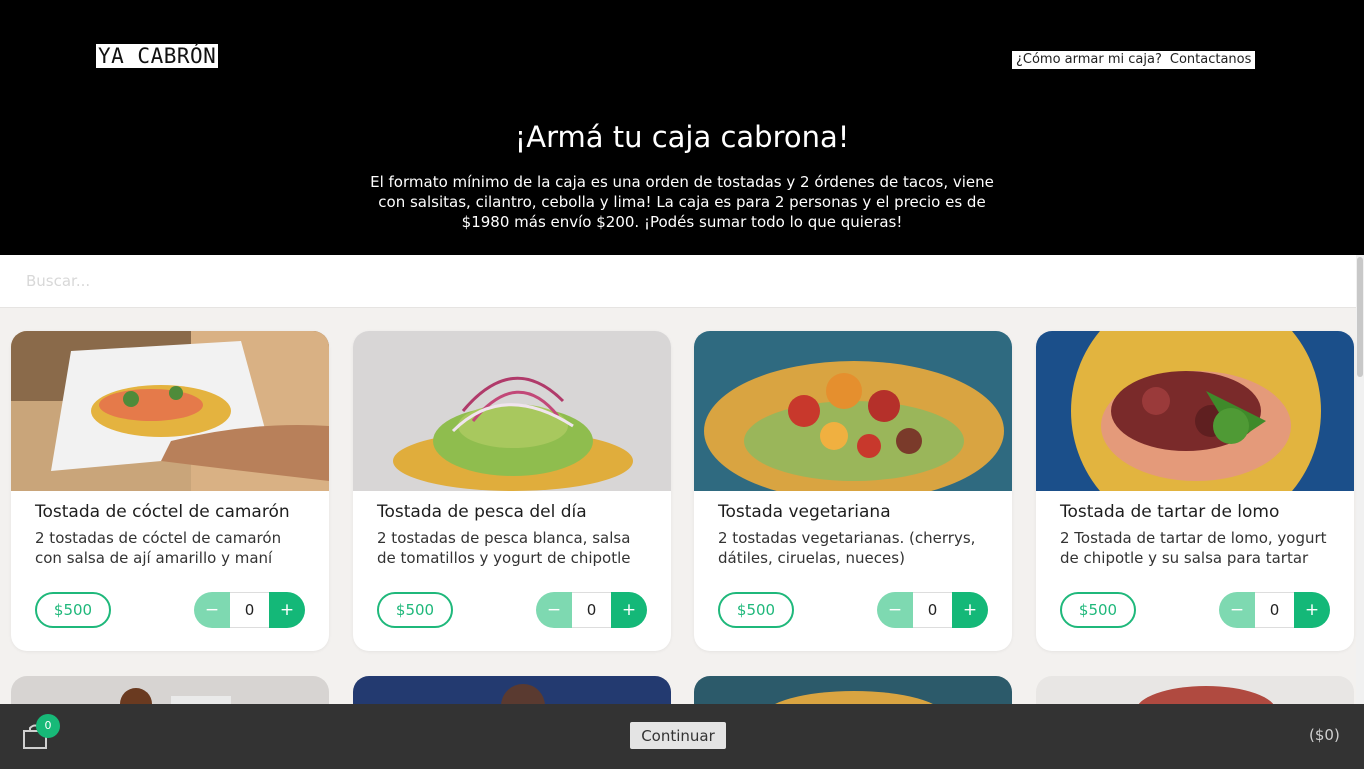  I want to click on product-title: Tostada de pesca del día, so click(482, 512).